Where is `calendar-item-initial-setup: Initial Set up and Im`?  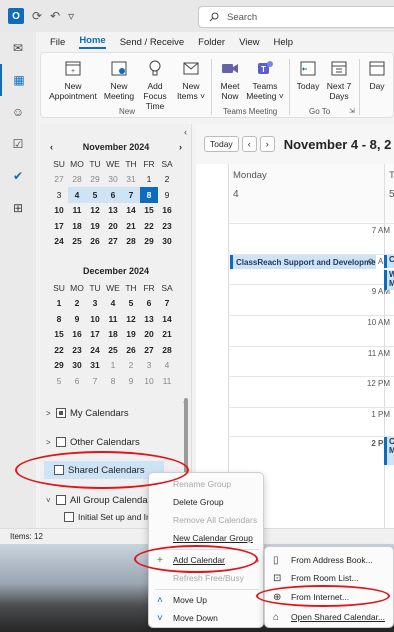
calendar-item-initial-setup: Initial Set up and Im is located at coordinates (108, 517).